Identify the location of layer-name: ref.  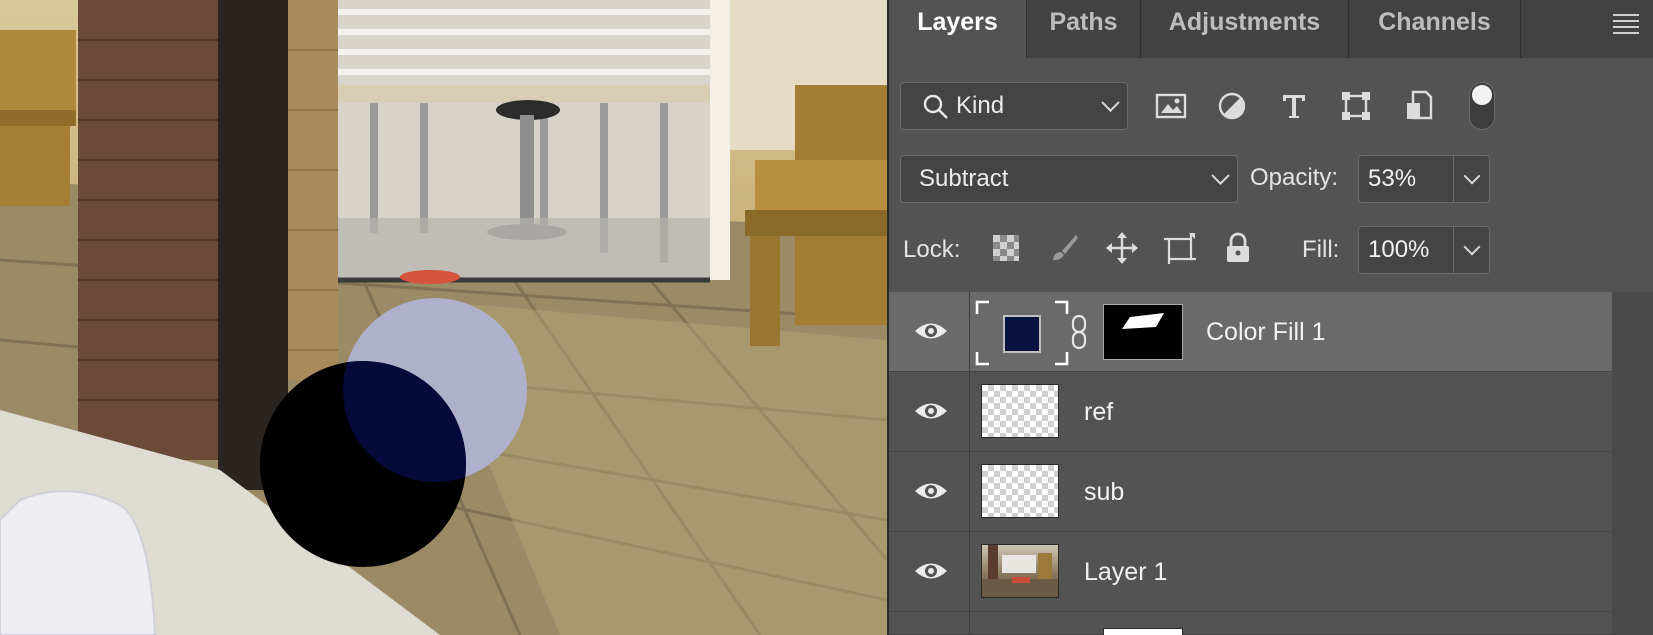
(1099, 412).